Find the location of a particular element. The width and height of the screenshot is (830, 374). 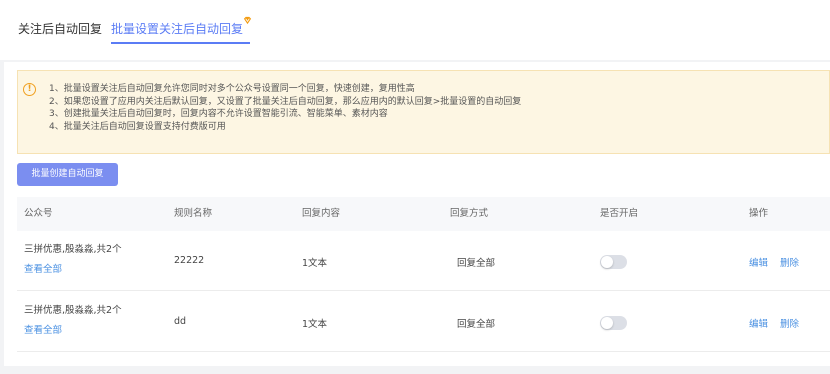

rule-name: 22222 is located at coordinates (189, 260).